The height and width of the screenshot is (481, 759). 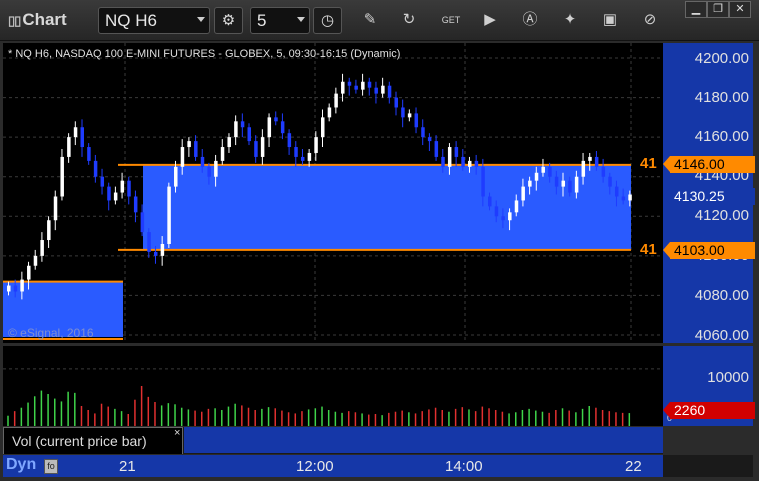 What do you see at coordinates (409, 20) in the screenshot?
I see `refresh-icon: ↻` at bounding box center [409, 20].